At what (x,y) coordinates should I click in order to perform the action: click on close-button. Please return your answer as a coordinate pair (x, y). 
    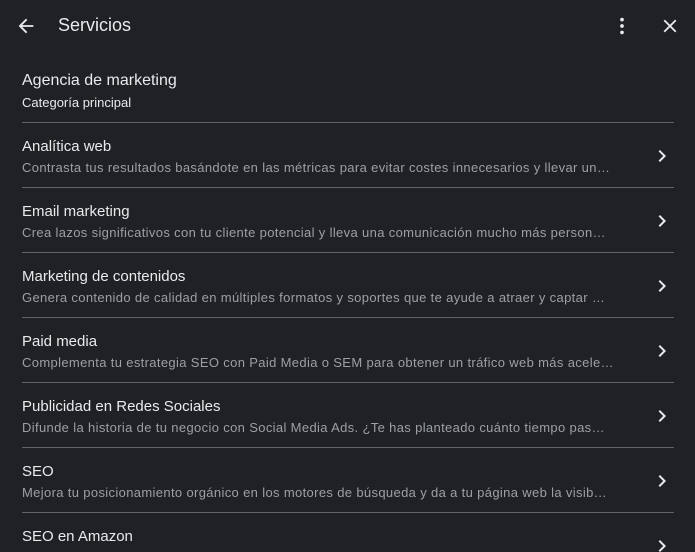
    Looking at the image, I should click on (670, 26).